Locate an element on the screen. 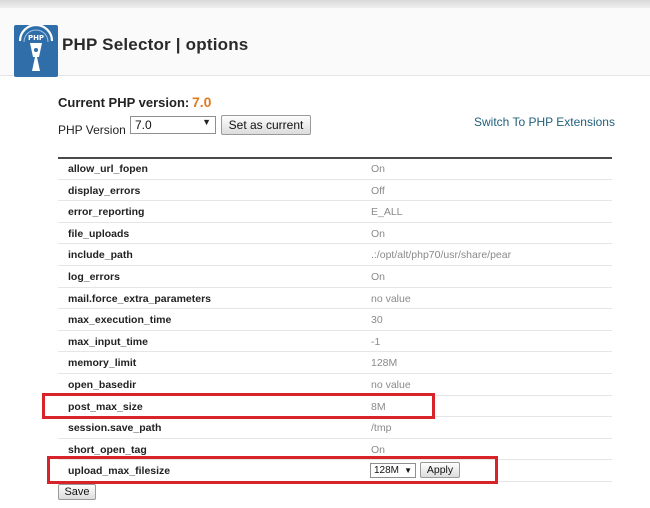  option-value: Off is located at coordinates (378, 191).